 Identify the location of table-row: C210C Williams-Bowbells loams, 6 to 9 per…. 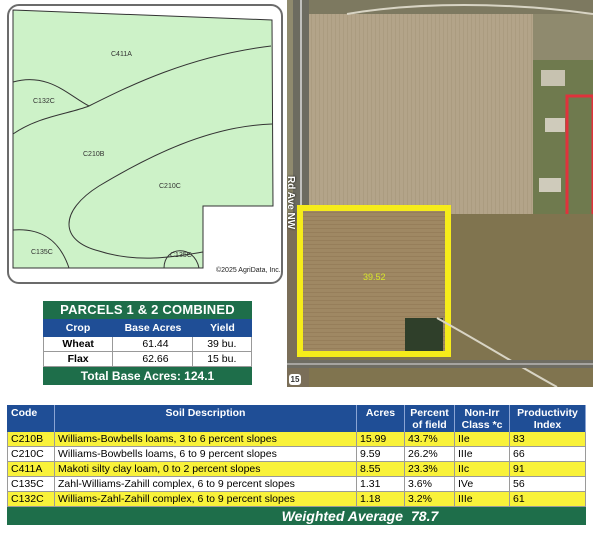
(296, 454).